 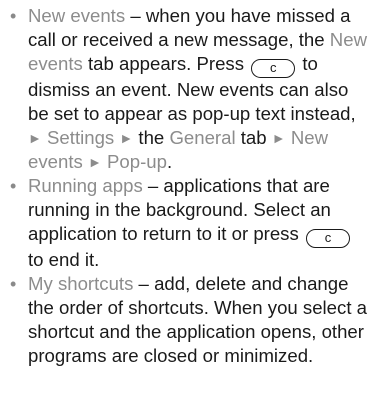 I want to click on text: tab, so click(x=253, y=137).